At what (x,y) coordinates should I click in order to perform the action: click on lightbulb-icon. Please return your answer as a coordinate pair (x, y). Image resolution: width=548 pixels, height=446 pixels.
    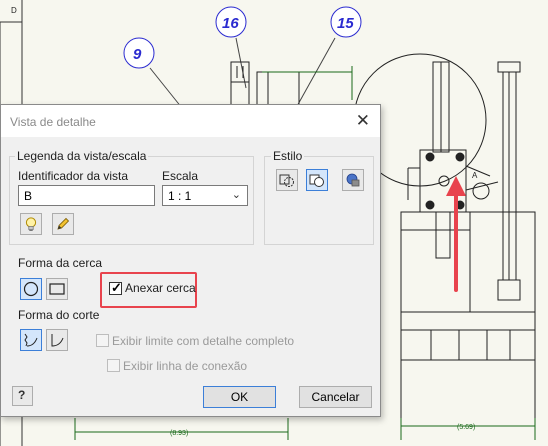
    Looking at the image, I should click on (31, 224).